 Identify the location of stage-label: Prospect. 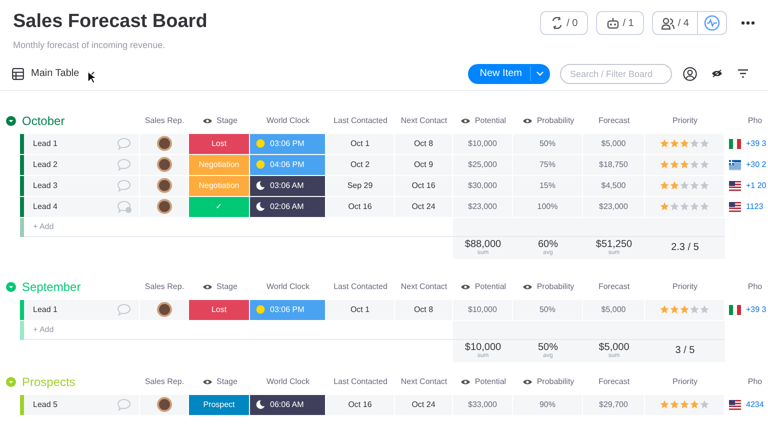
(219, 404).